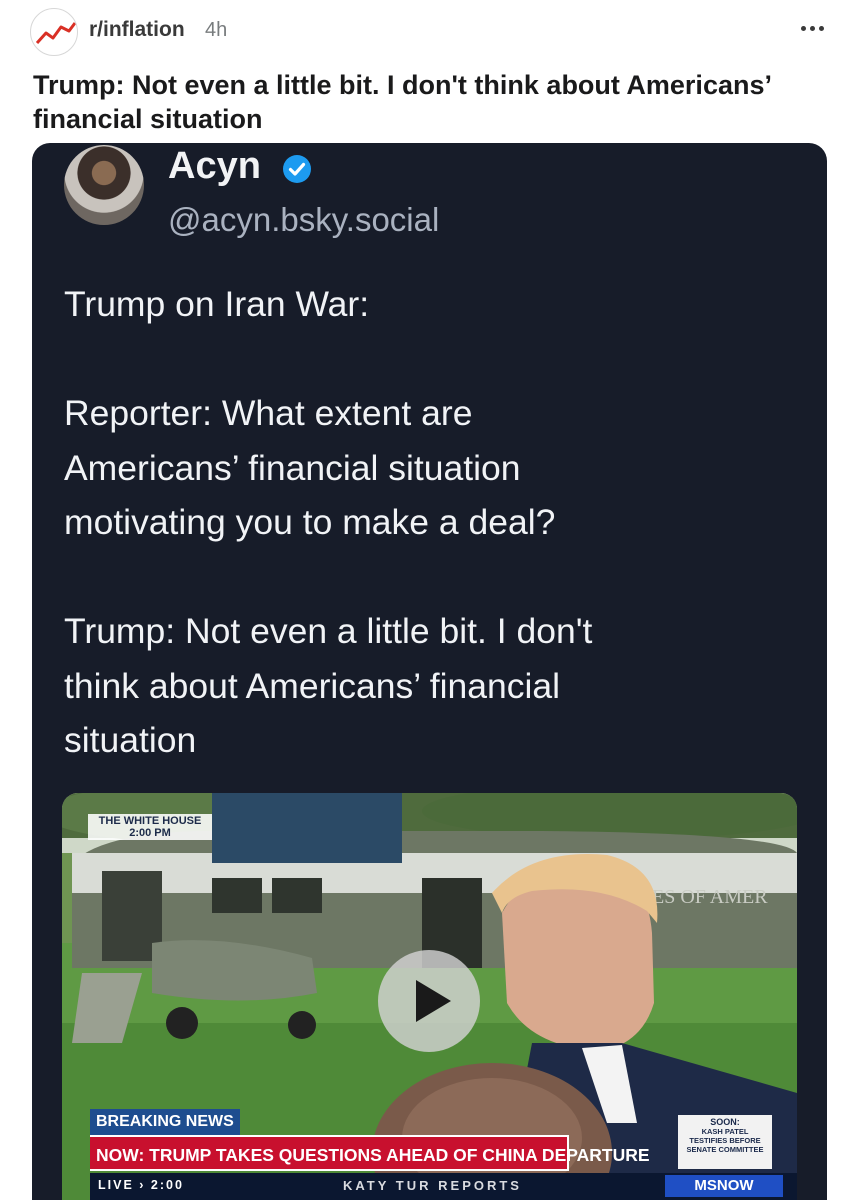 Image resolution: width=859 pixels, height=1200 pixels. What do you see at coordinates (130, 740) in the screenshot?
I see `post-text-line: situation` at bounding box center [130, 740].